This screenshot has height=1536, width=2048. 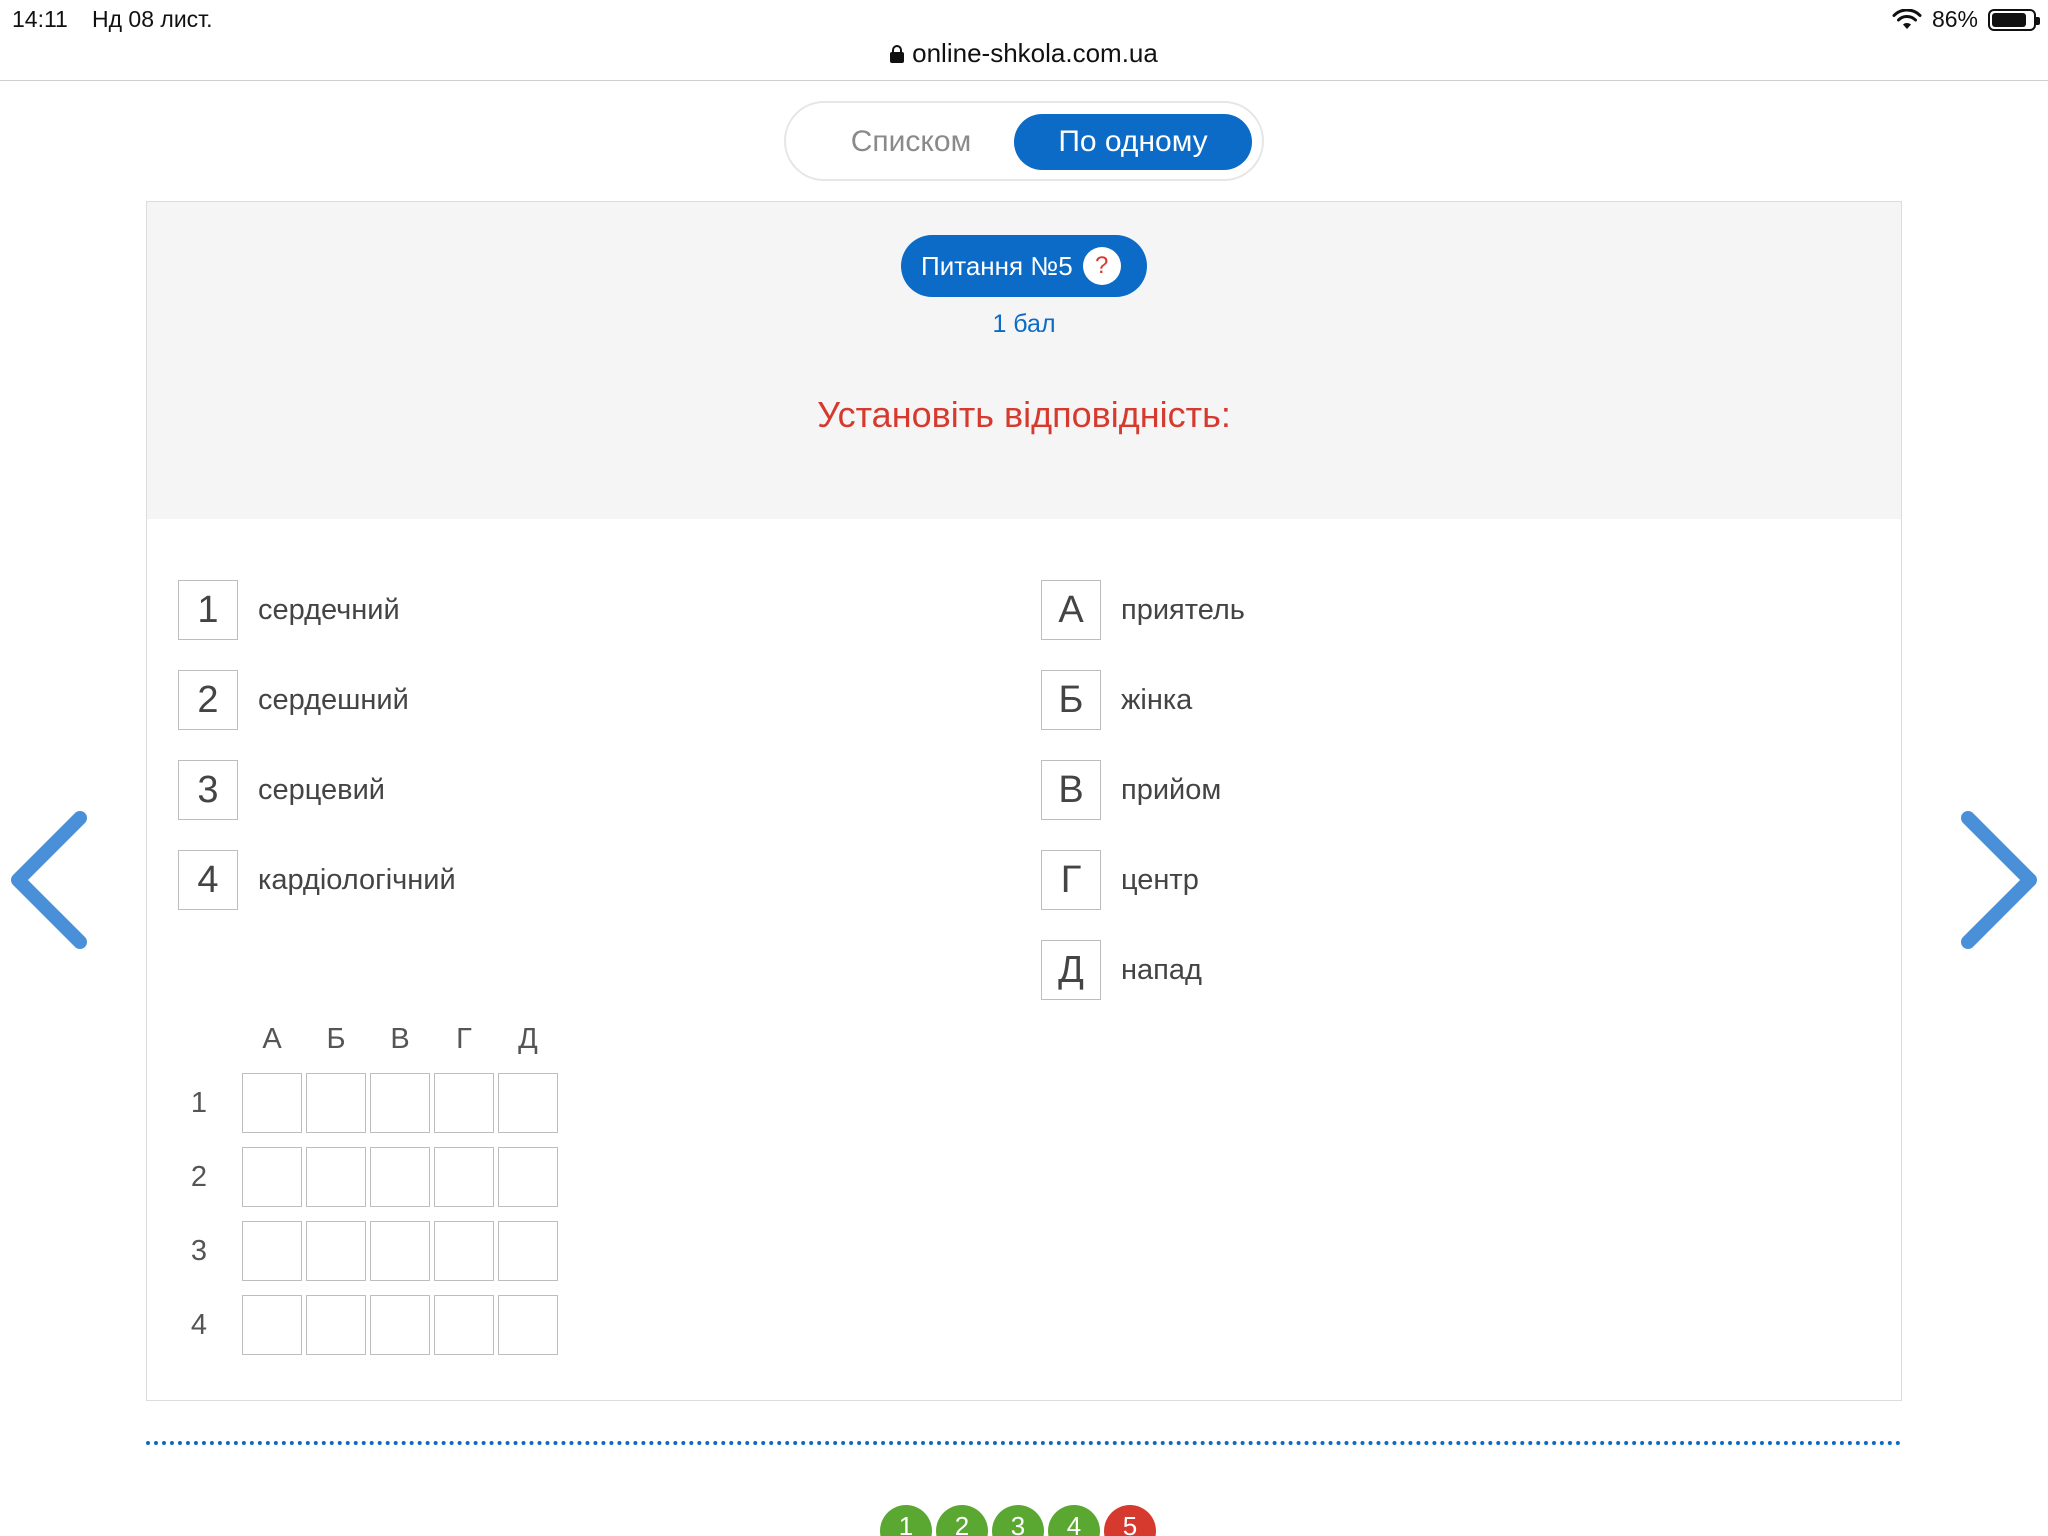 What do you see at coordinates (464, 1039) in the screenshot?
I see `grid-column-header: Г` at bounding box center [464, 1039].